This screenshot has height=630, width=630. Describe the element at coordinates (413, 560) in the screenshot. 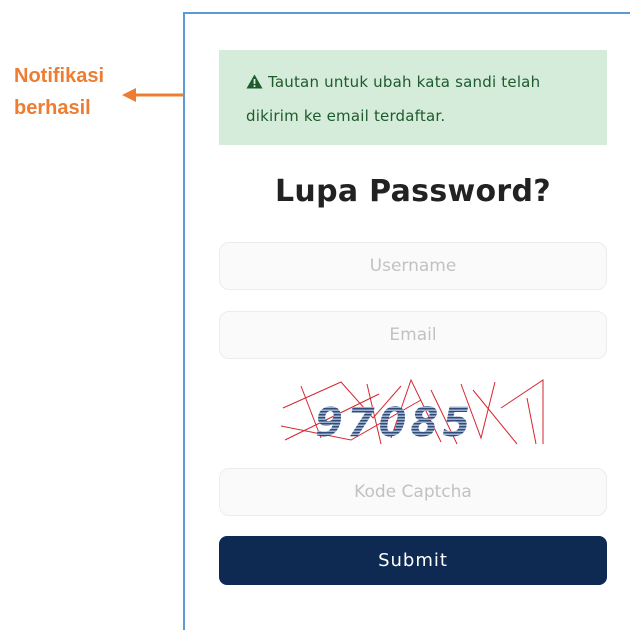

I see `submit-button: Submit` at that location.